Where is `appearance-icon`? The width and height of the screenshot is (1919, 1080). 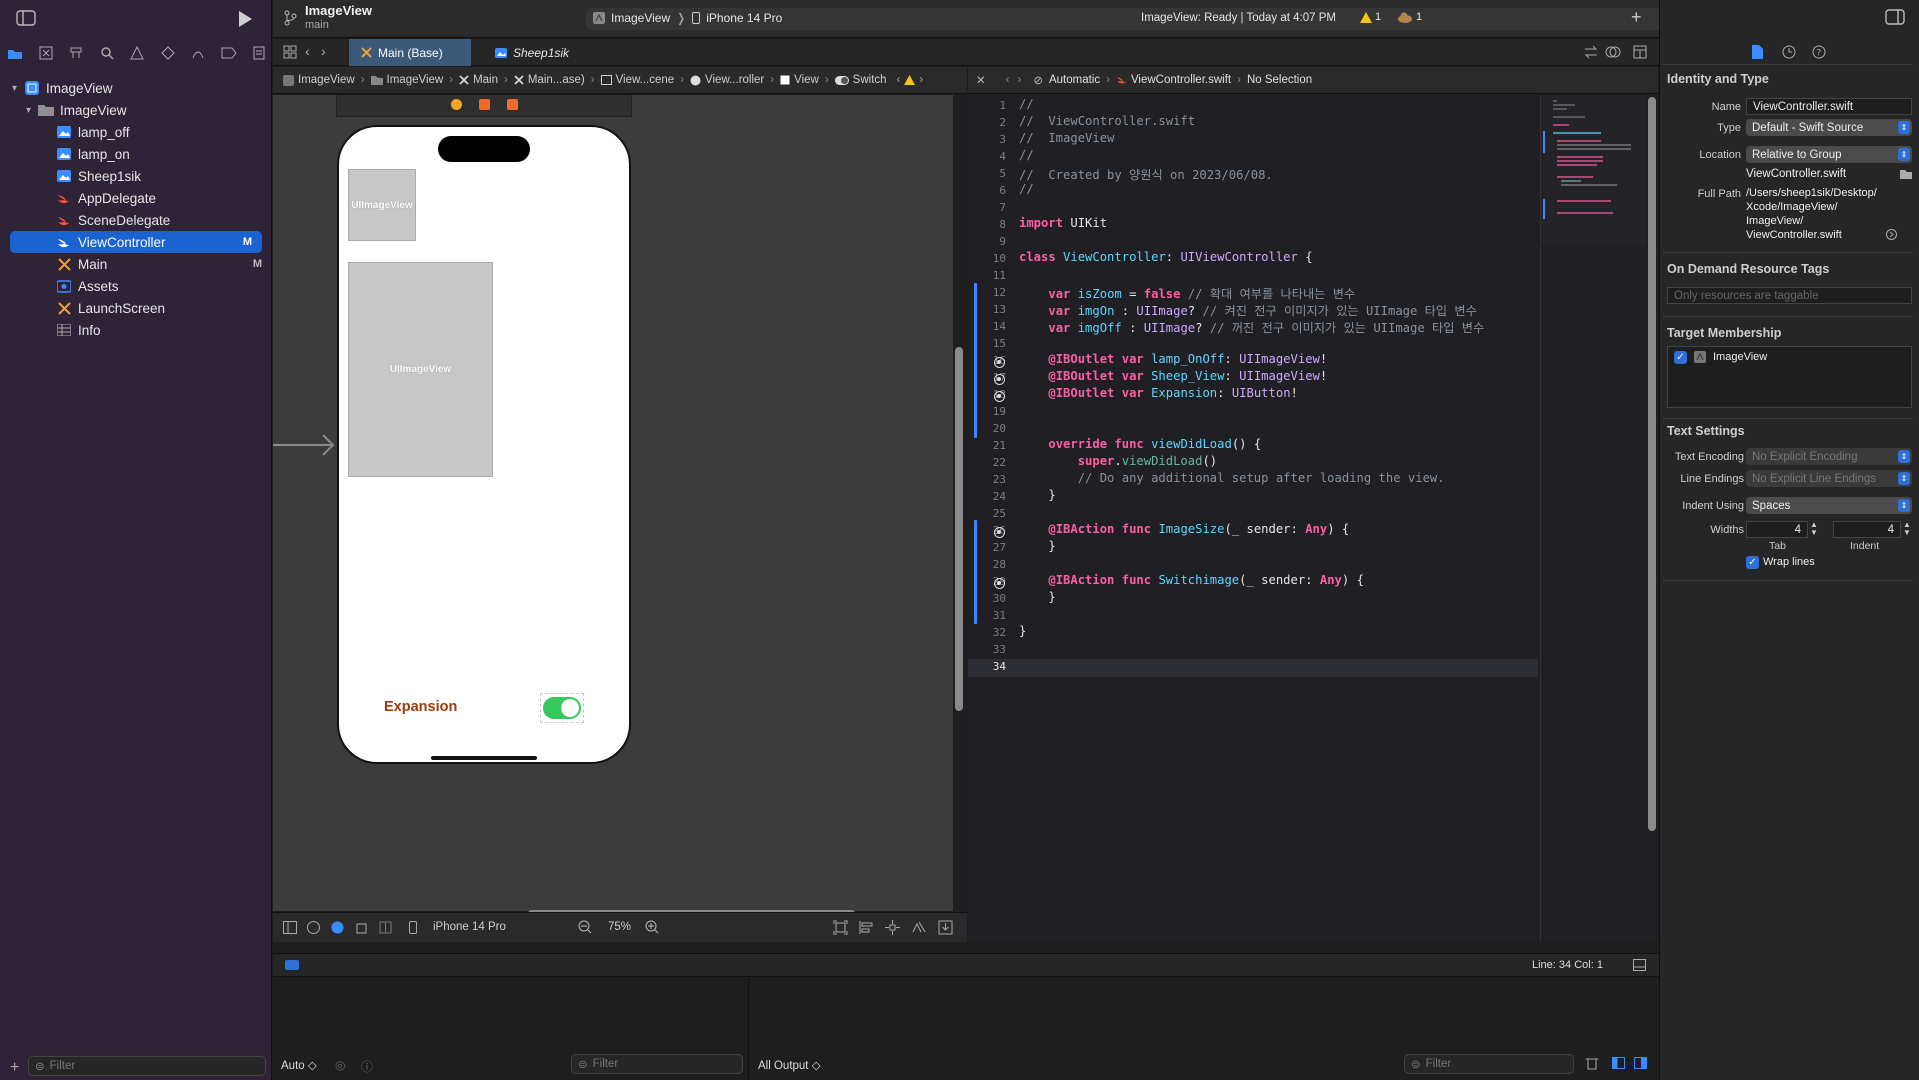
appearance-icon is located at coordinates (313, 927).